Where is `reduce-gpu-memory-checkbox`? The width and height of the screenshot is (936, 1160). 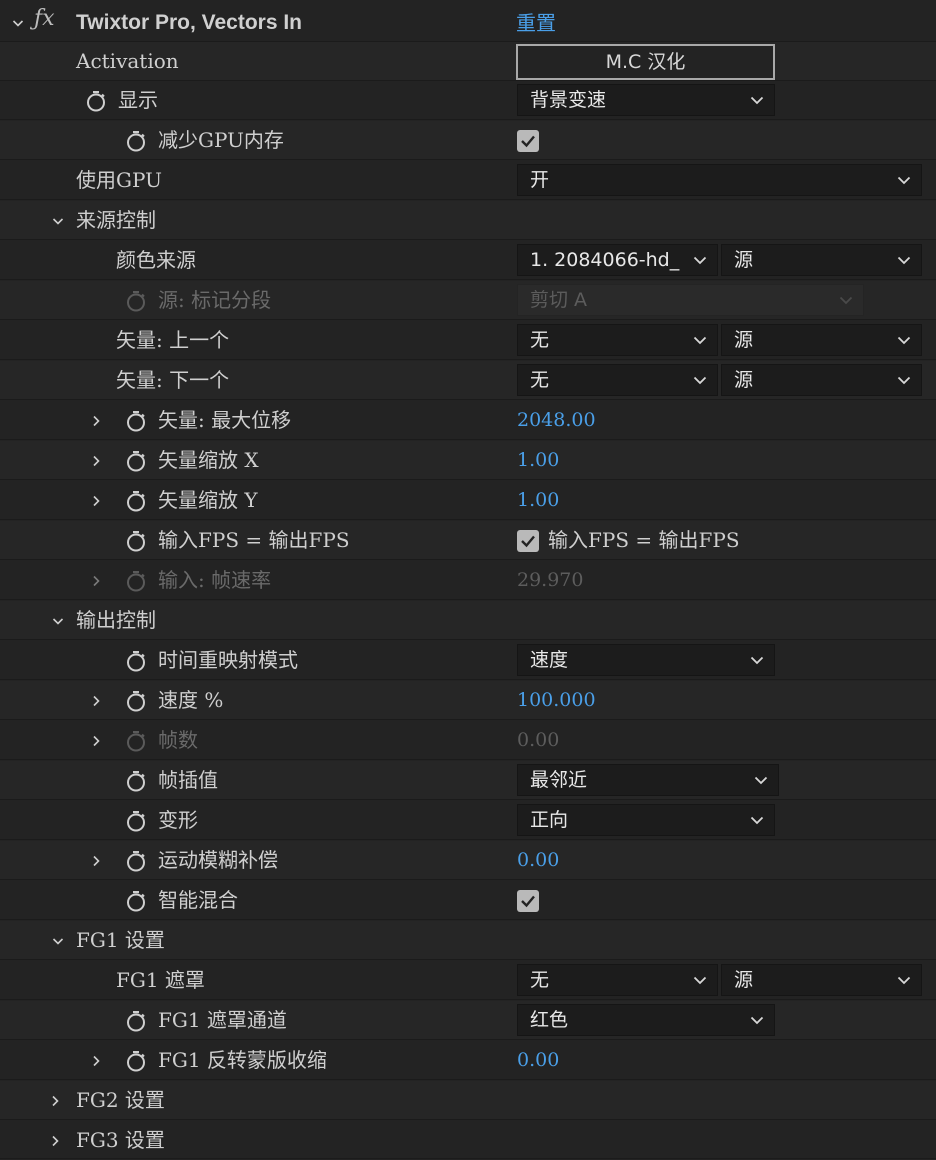
reduce-gpu-memory-checkbox is located at coordinates (528, 141).